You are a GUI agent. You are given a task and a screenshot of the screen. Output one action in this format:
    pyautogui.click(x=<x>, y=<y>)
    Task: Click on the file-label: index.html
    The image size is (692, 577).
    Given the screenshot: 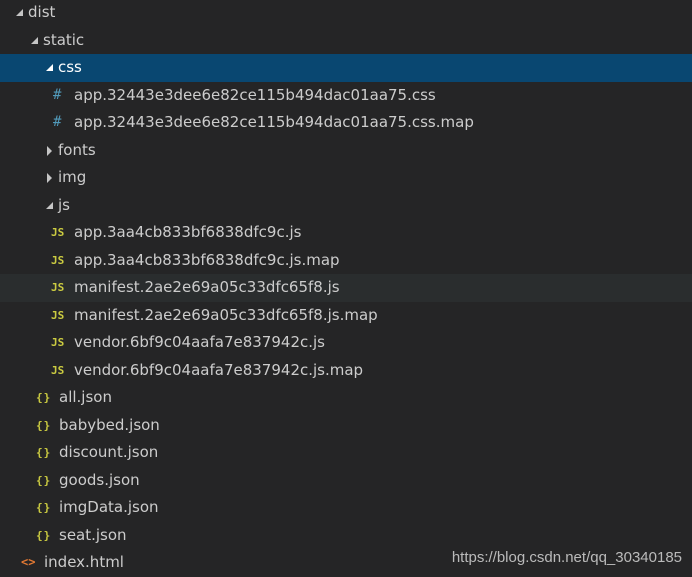 What is the action you would take?
    pyautogui.click(x=84, y=562)
    